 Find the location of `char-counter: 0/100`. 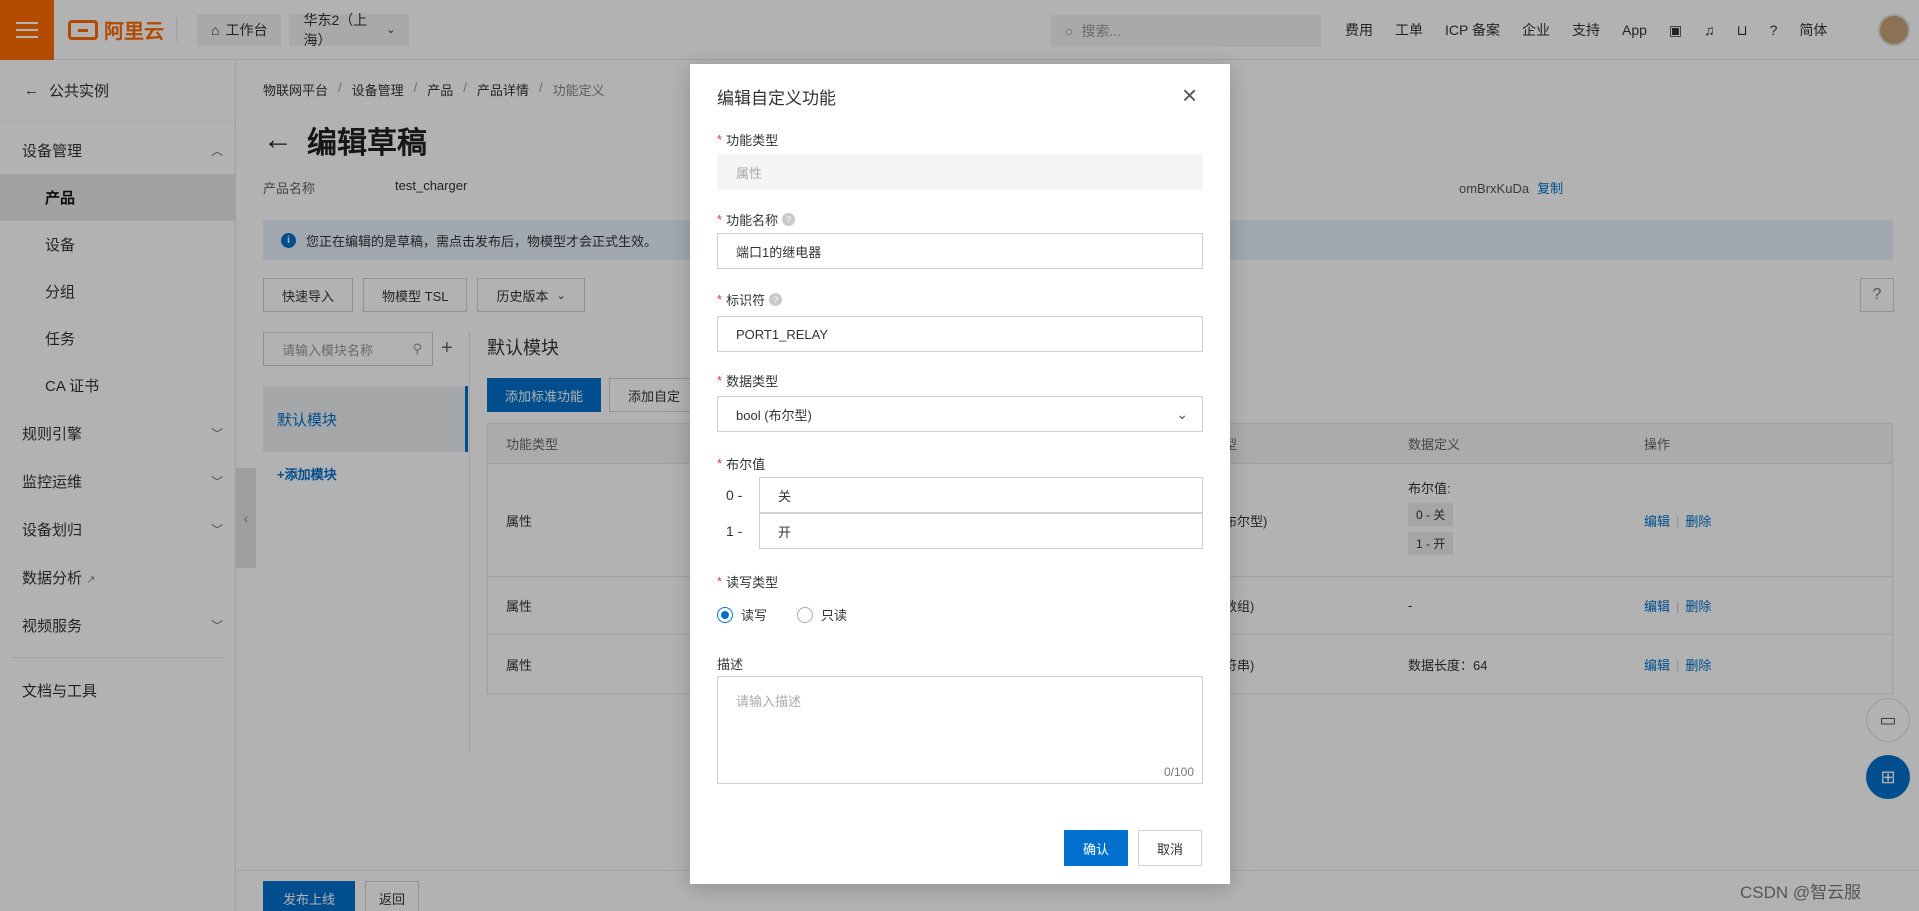

char-counter: 0/100 is located at coordinates (1178, 772).